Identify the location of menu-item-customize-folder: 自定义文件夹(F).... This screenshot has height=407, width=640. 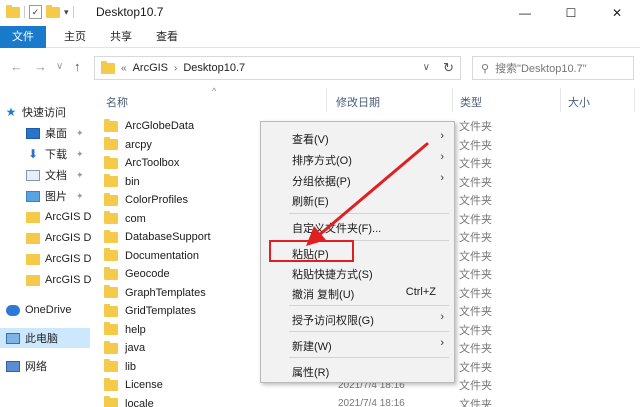
(357, 226).